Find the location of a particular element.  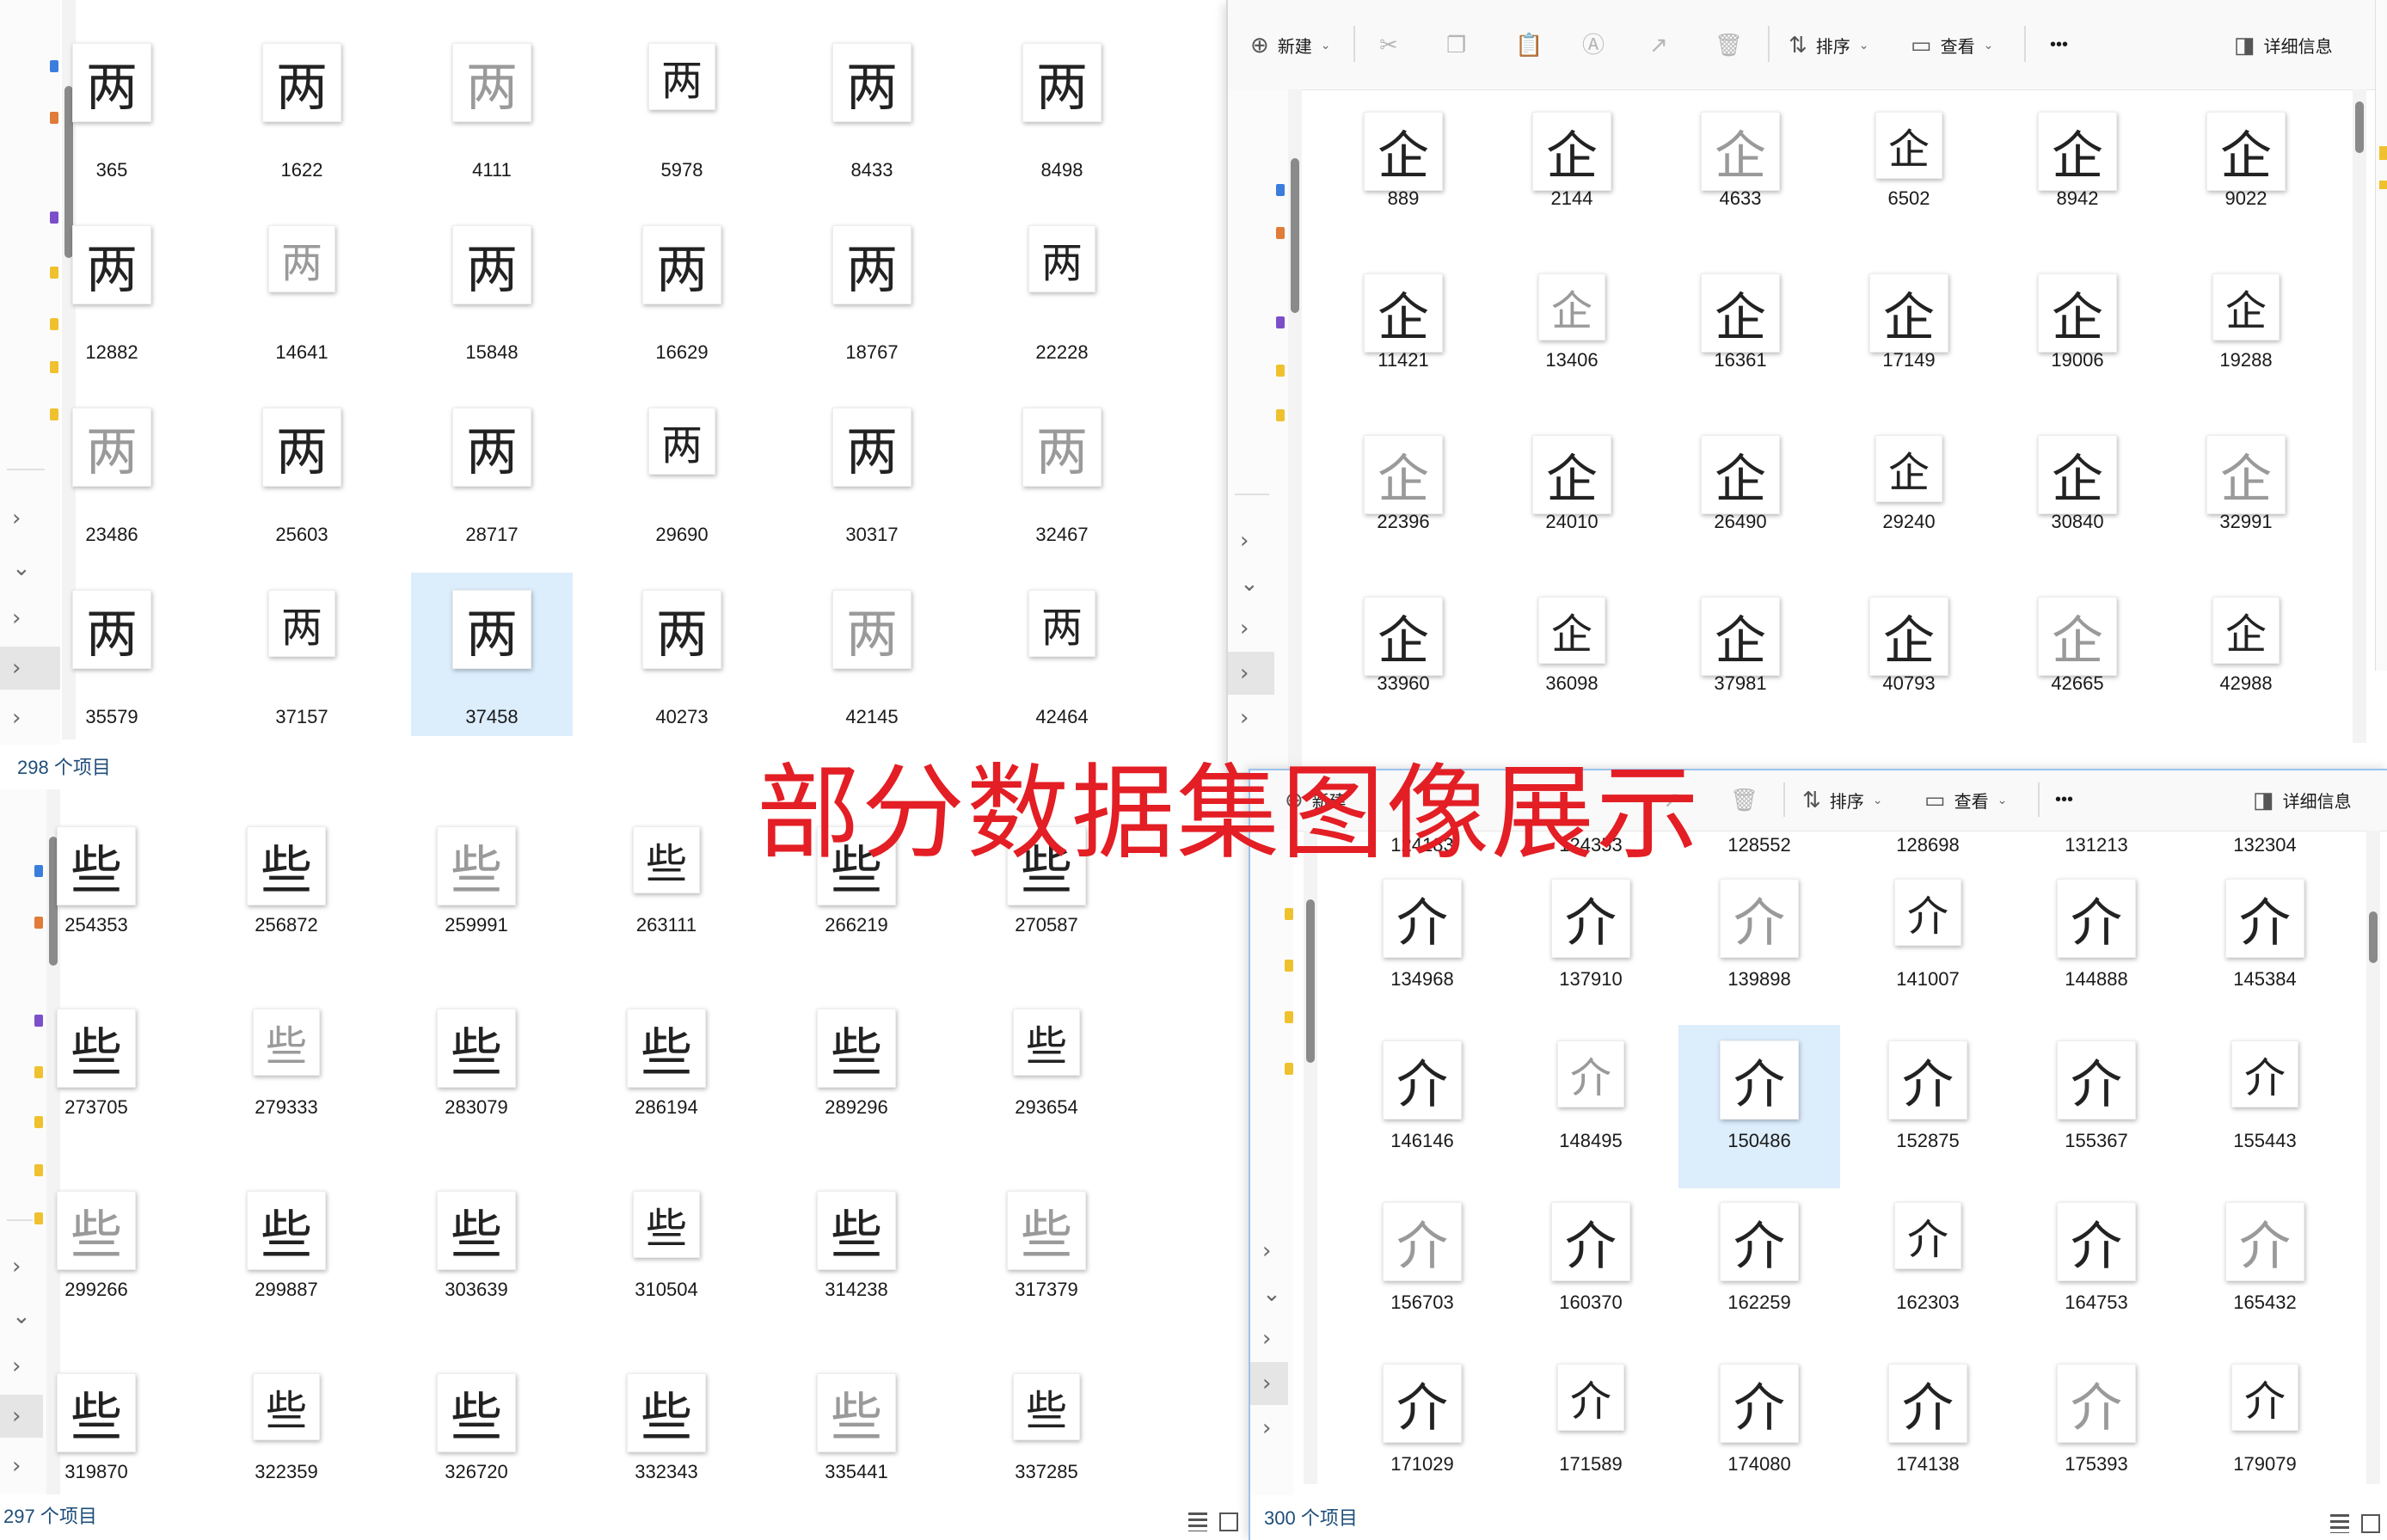

file-item: 企 24010 is located at coordinates (1572, 473).